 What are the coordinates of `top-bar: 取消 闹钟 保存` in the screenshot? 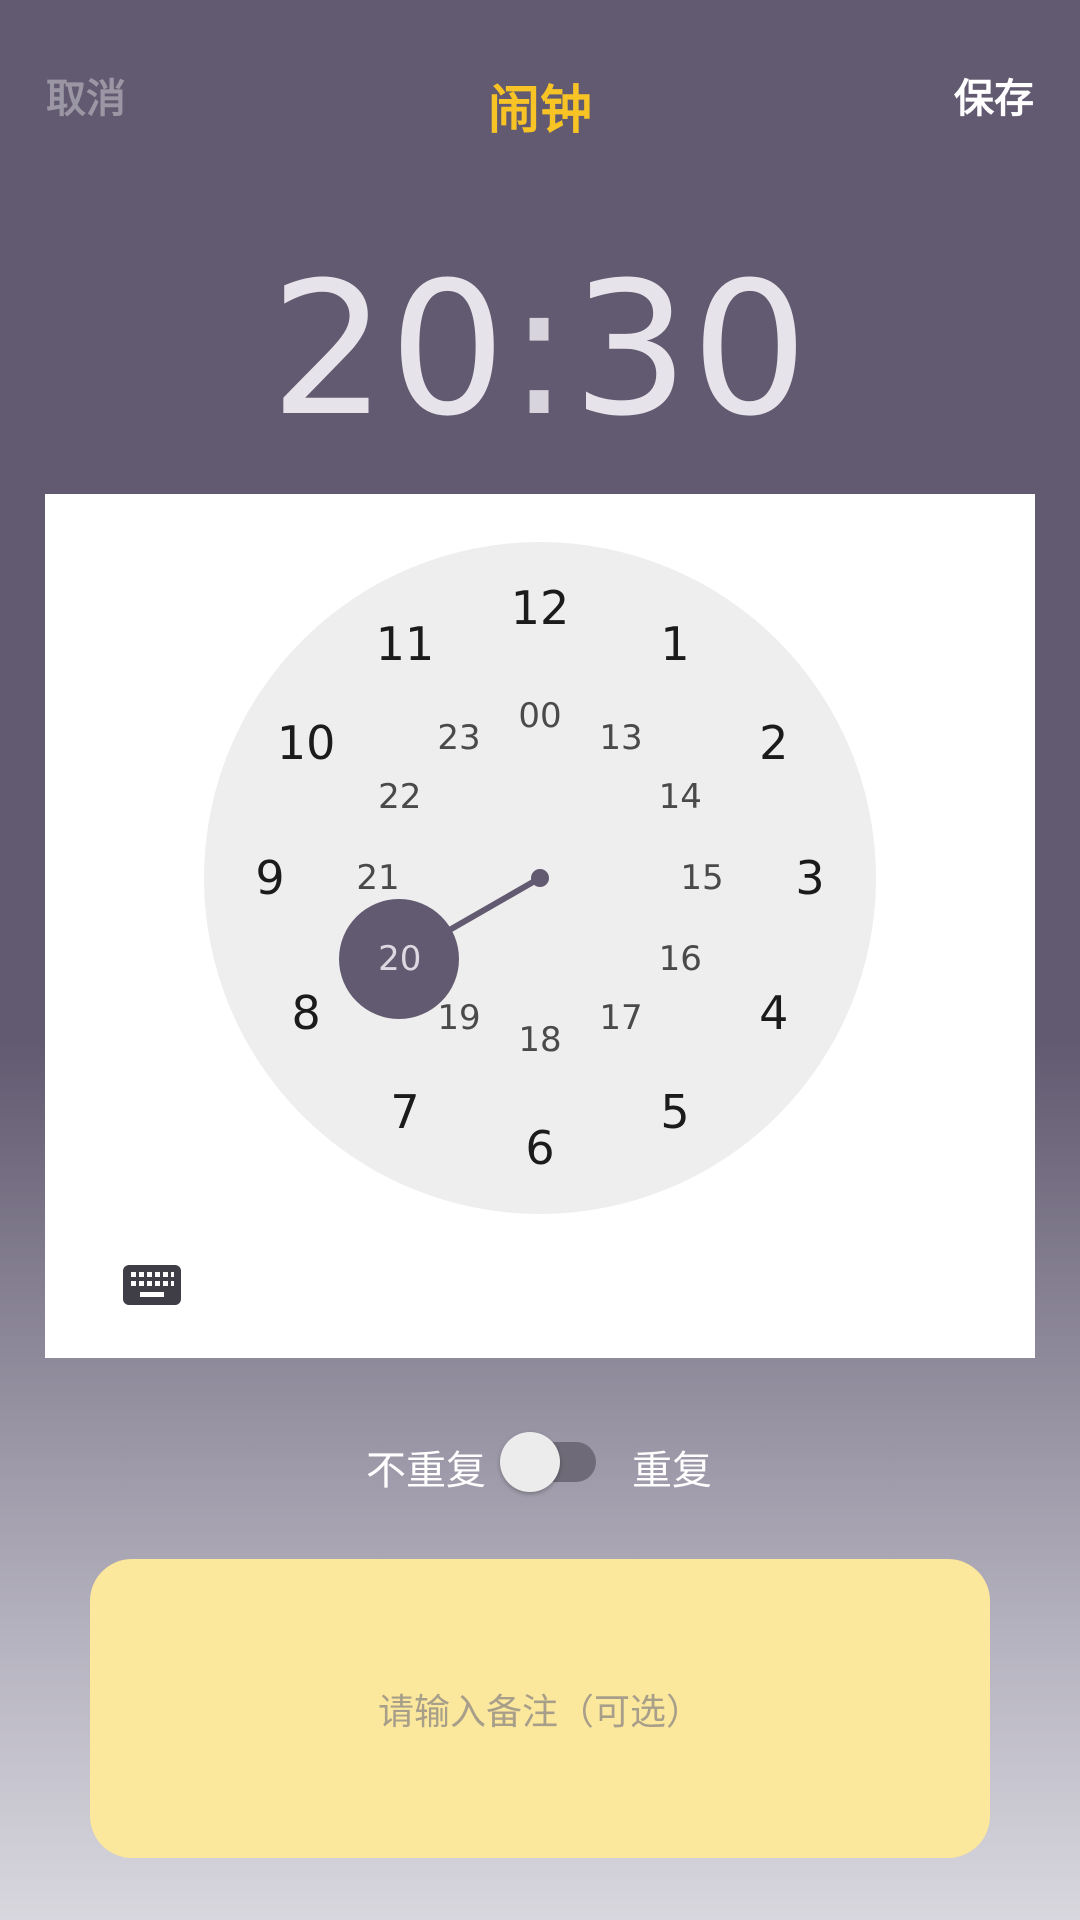 It's located at (540, 95).